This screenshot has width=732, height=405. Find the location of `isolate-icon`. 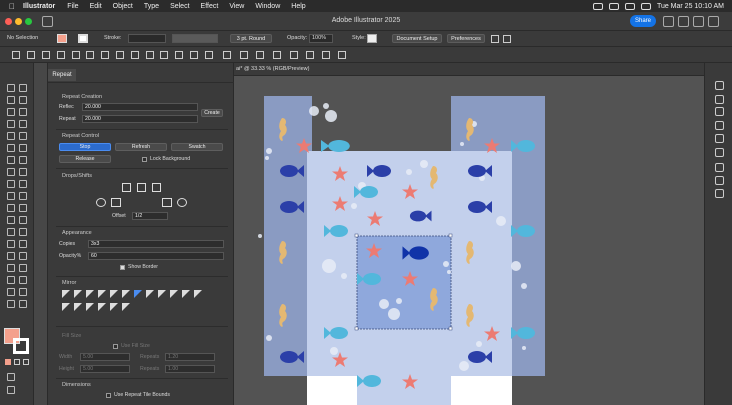

isolate-icon is located at coordinates (507, 39).